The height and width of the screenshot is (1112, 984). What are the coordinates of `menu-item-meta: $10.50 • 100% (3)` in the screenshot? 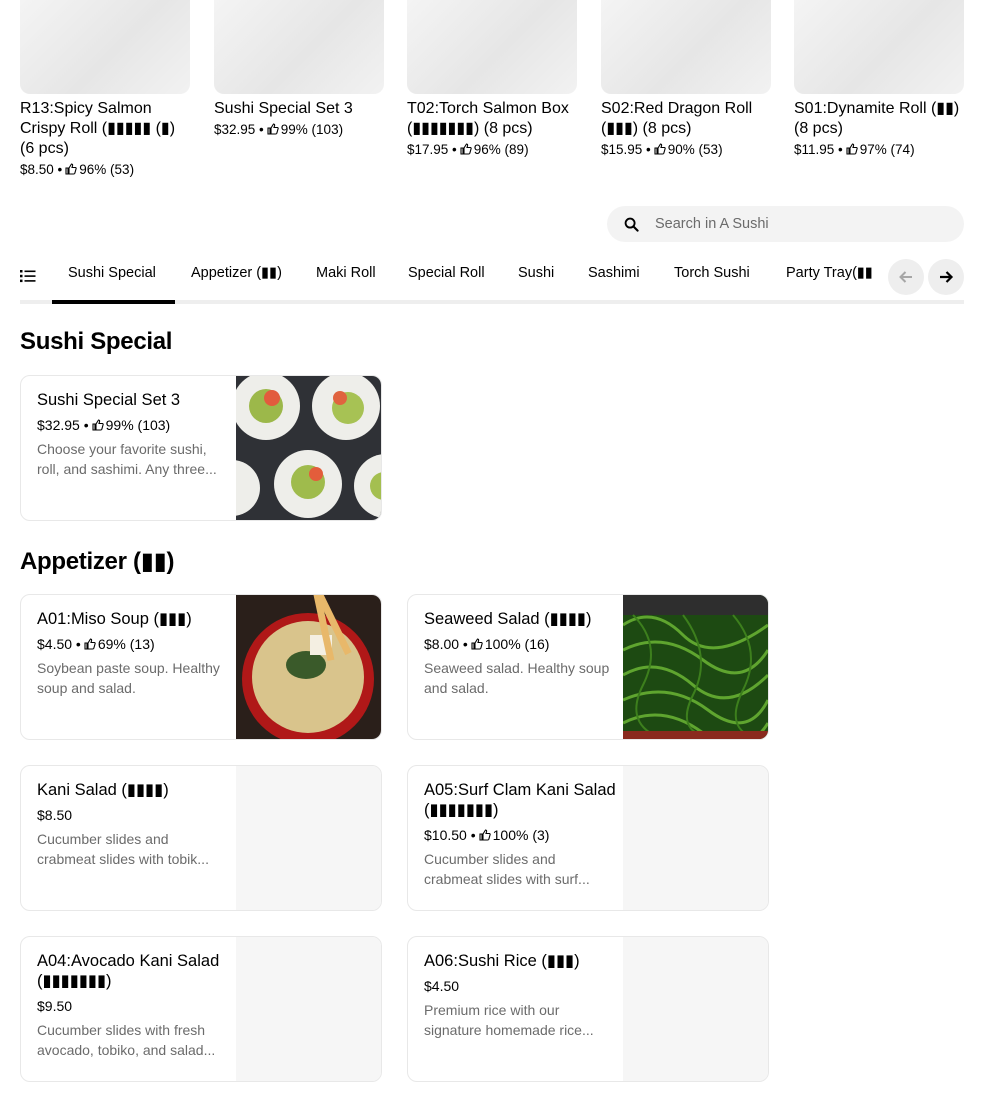 It's located at (487, 835).